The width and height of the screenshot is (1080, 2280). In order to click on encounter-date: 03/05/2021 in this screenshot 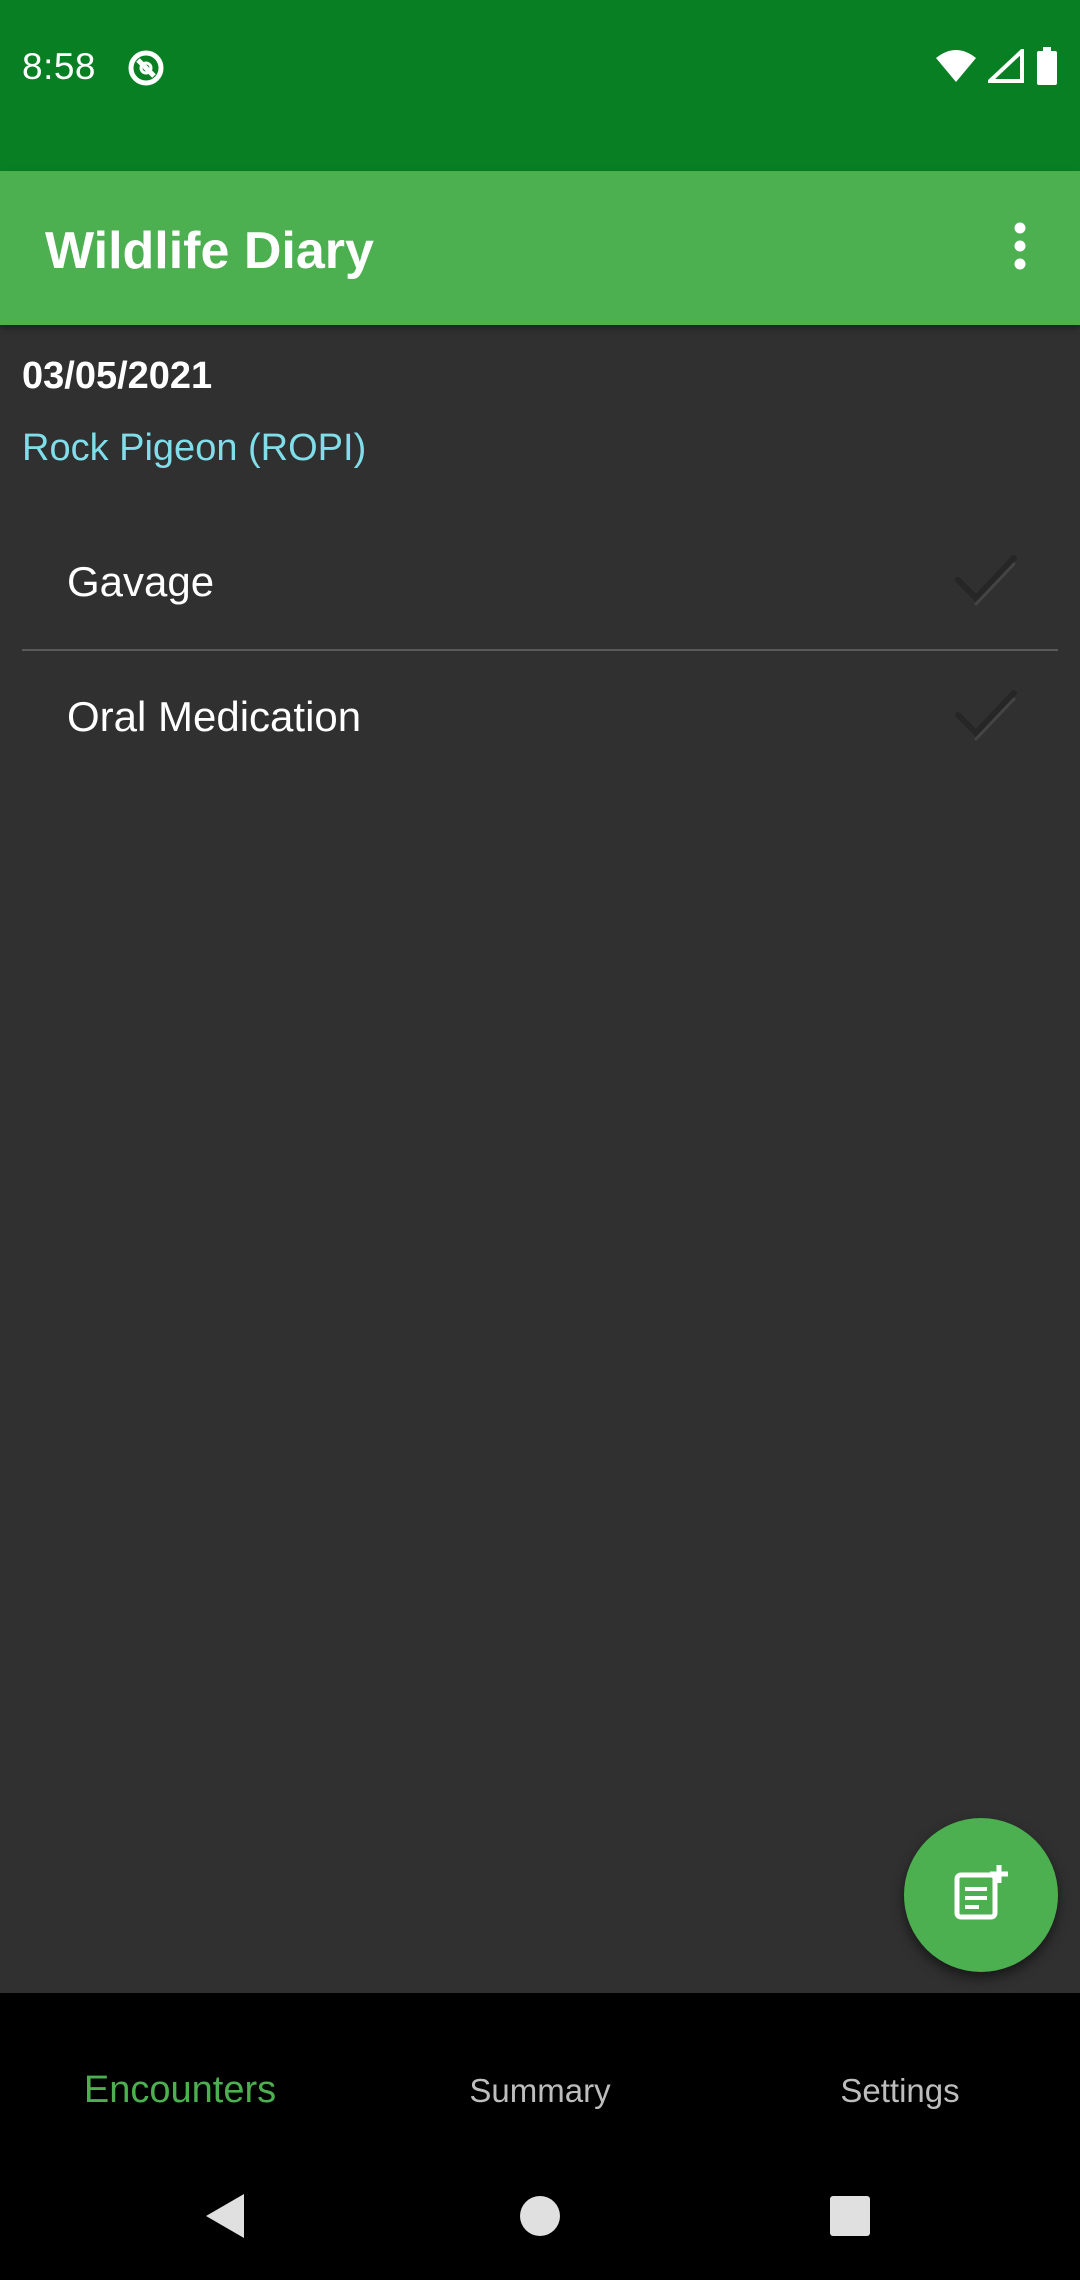, I will do `click(117, 376)`.